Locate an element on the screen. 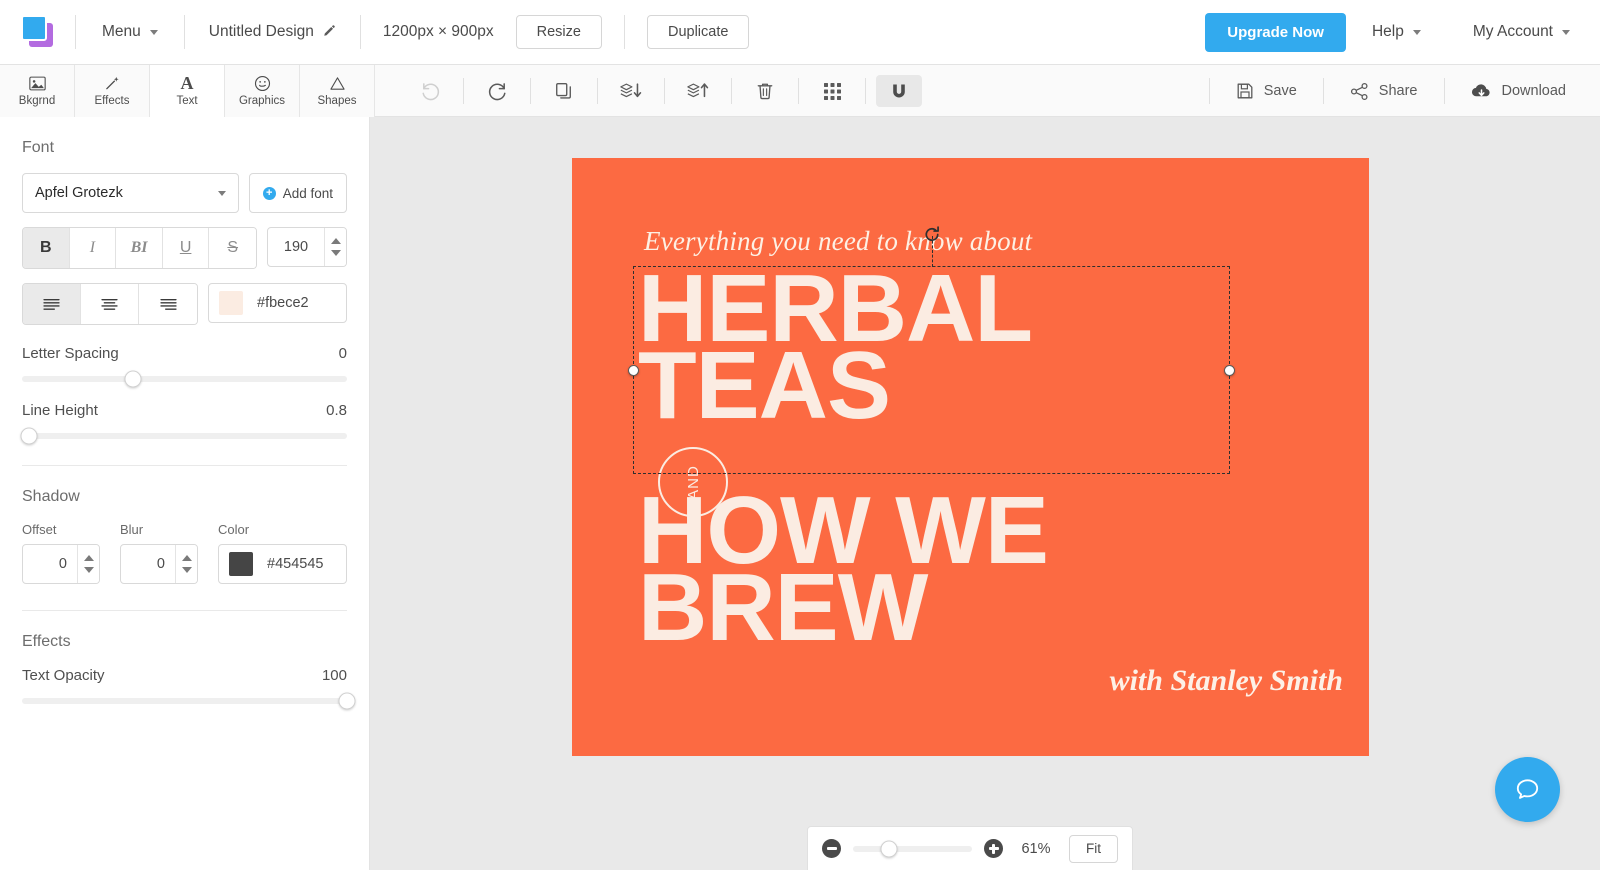  font-style-row: B I BI U S 190 is located at coordinates (184, 248).